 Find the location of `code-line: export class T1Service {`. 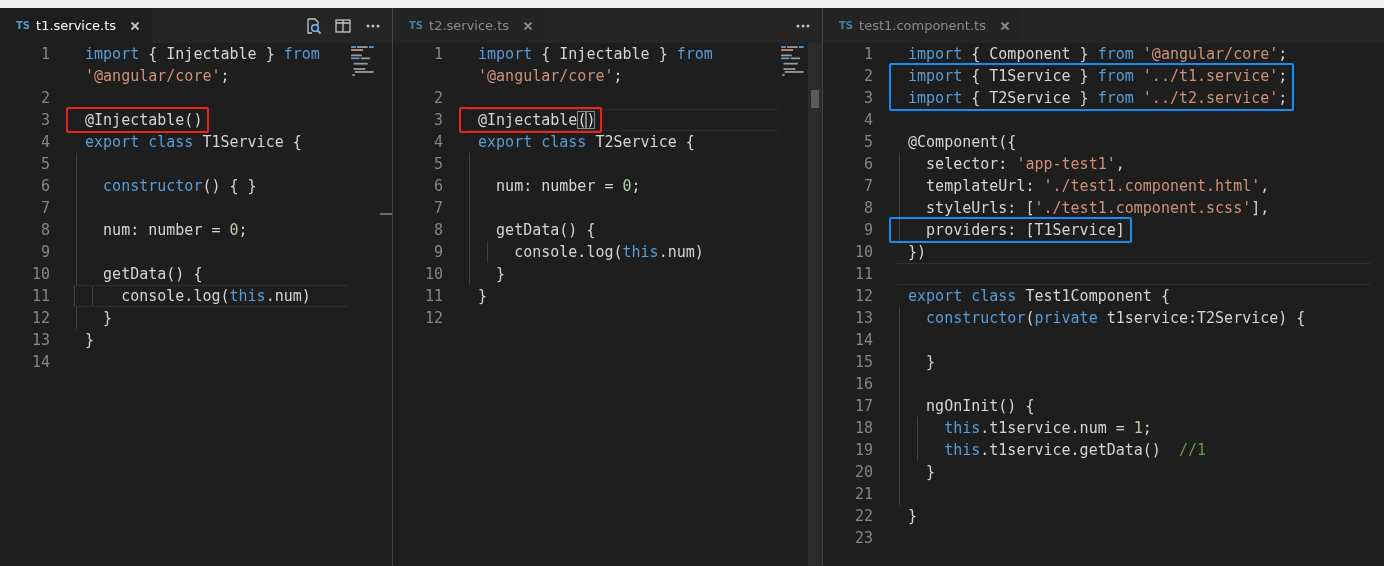

code-line: export class T1Service { is located at coordinates (193, 142).